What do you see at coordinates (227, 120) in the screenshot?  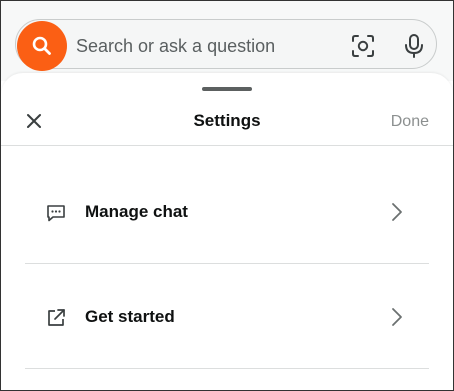 I see `sheet-title: Settings` at bounding box center [227, 120].